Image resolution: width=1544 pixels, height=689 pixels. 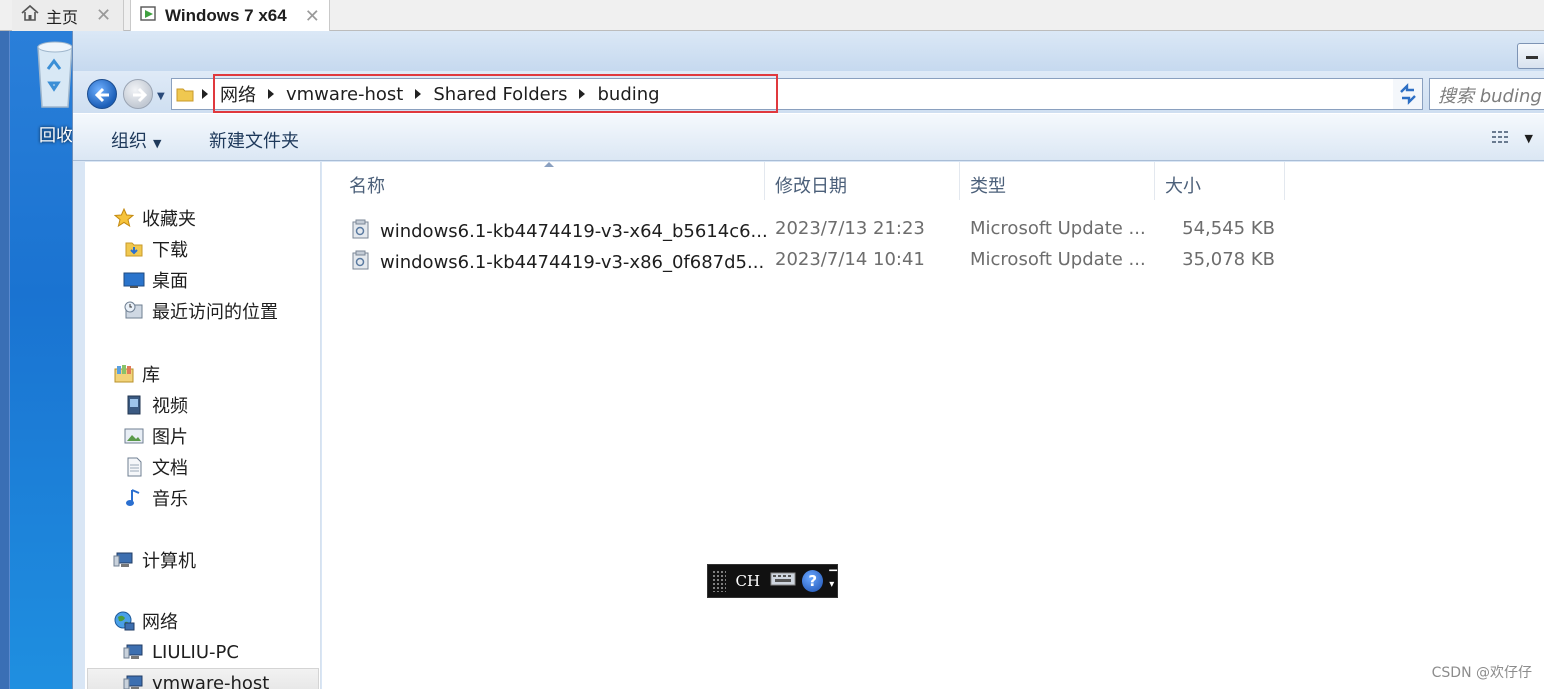 I want to click on tab-windows7: Windows 7 x64 ✕, so click(x=230, y=16).